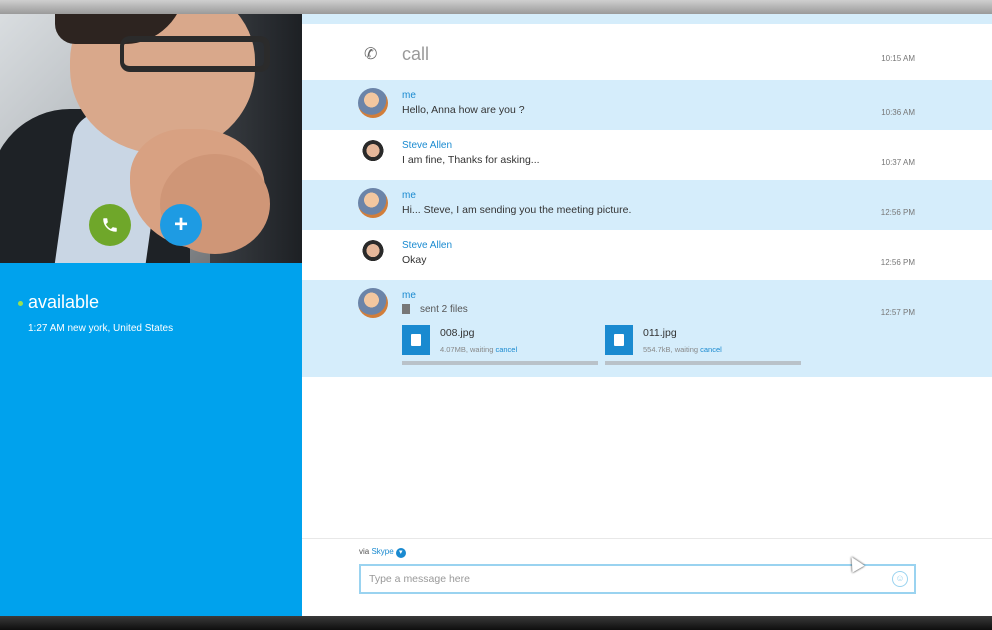 Image resolution: width=992 pixels, height=630 pixels. Describe the element at coordinates (444, 309) in the screenshot. I see `files-summary-text: sent 2 files` at that location.